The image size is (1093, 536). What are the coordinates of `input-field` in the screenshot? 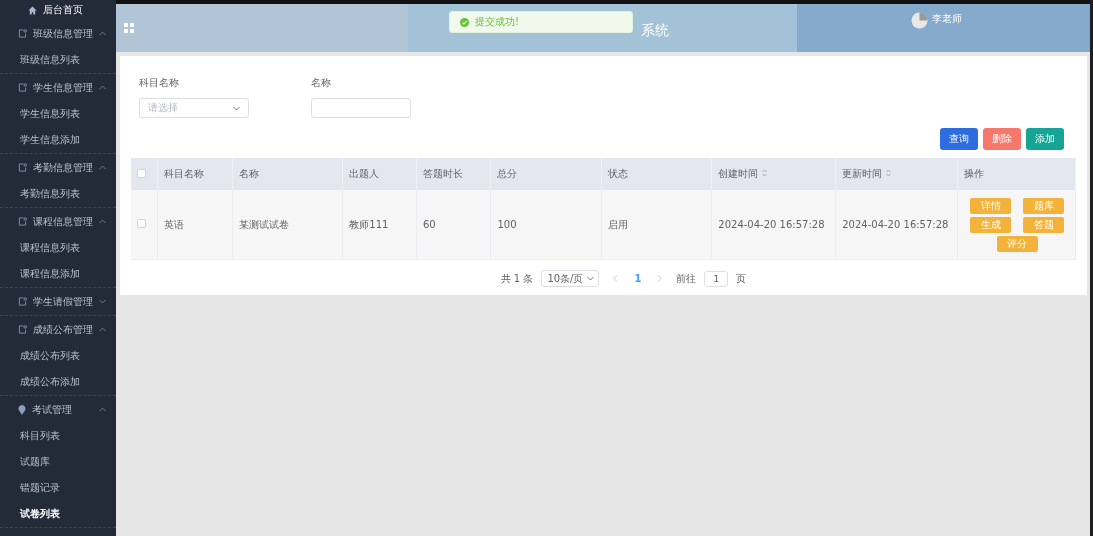 It's located at (361, 108).